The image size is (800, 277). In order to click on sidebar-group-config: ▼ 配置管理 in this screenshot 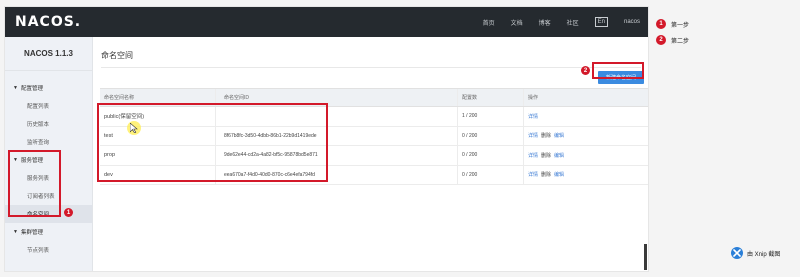, I will do `click(48, 88)`.